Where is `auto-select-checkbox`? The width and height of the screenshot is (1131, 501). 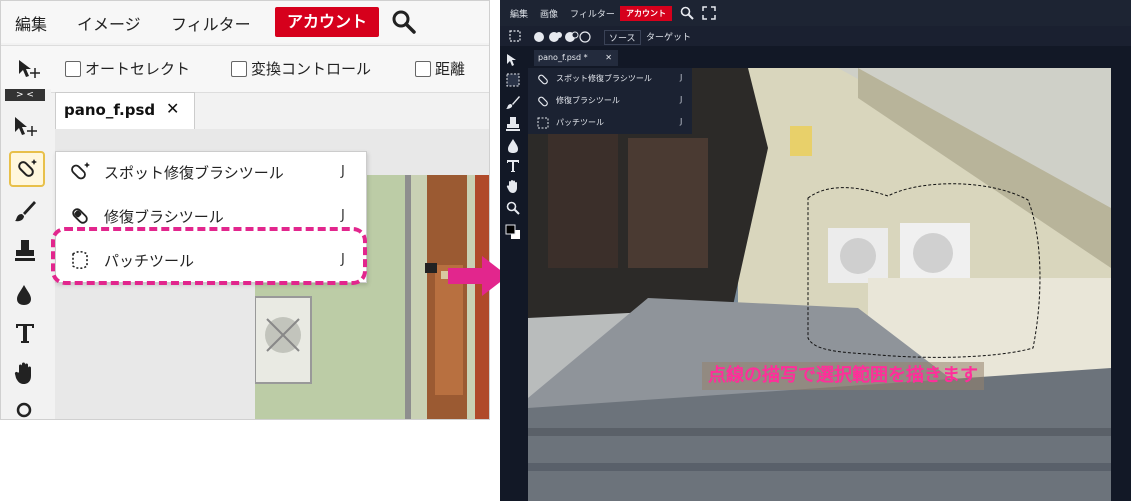 auto-select-checkbox is located at coordinates (73, 69).